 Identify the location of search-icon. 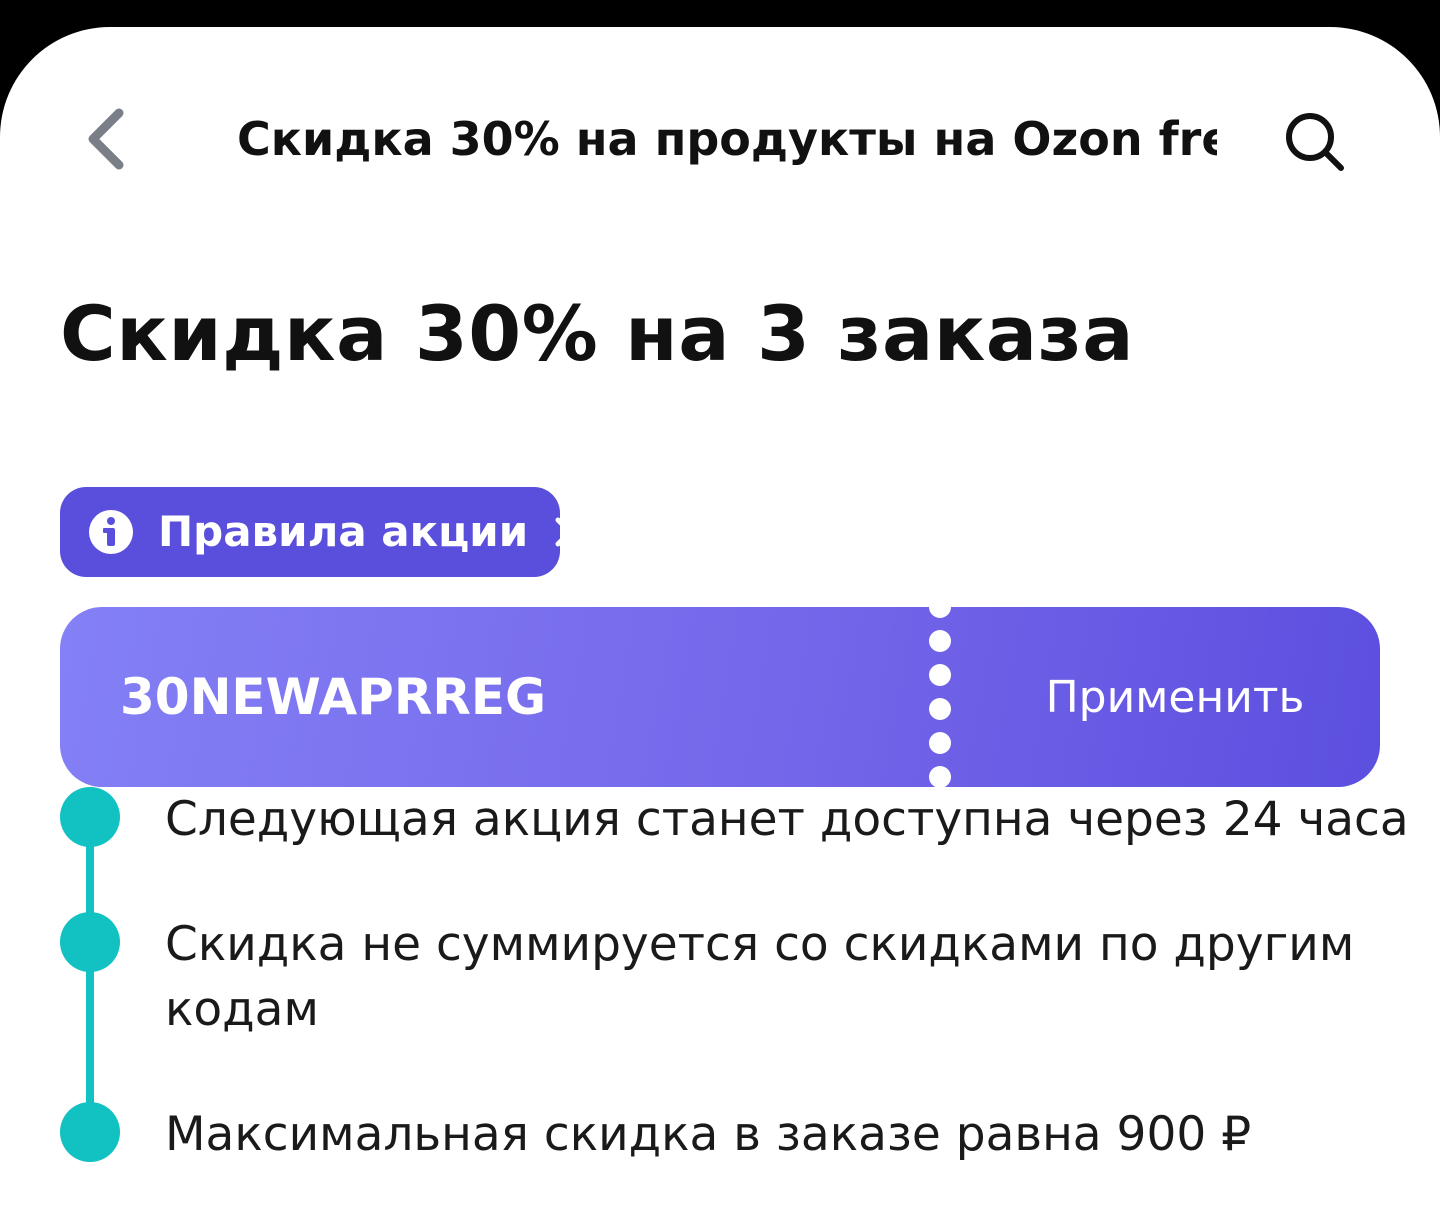
(1315, 142).